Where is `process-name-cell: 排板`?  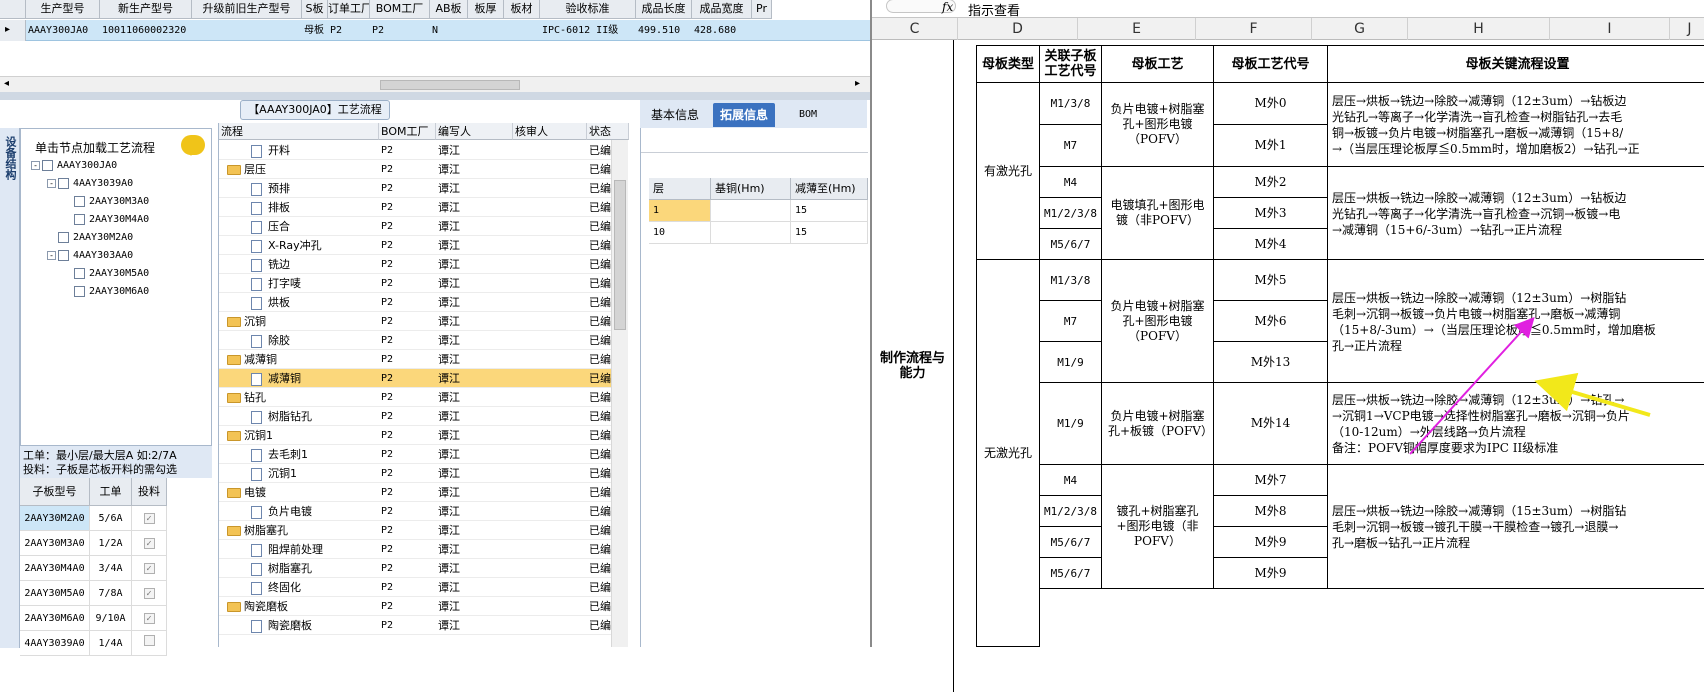 process-name-cell: 排板 is located at coordinates (315, 207).